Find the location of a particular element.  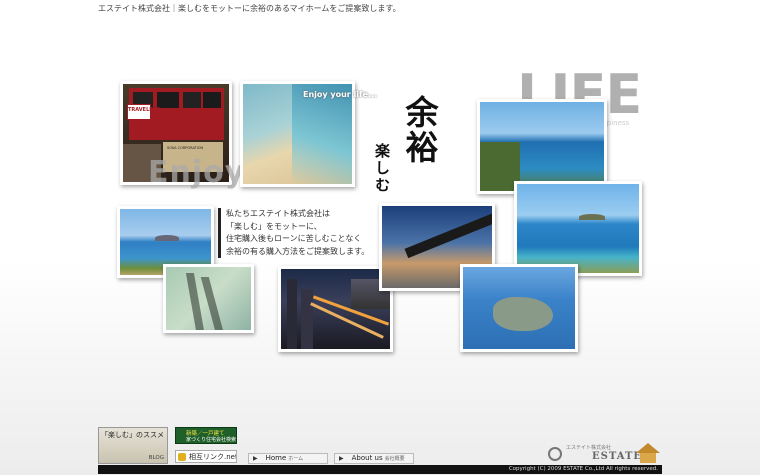

nav-about-button: ▶ About us 会社概要 is located at coordinates (374, 458).